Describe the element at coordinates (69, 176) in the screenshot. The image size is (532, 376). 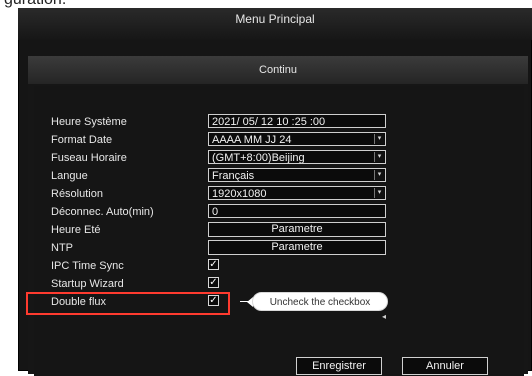
I see `language-label: Langue` at that location.